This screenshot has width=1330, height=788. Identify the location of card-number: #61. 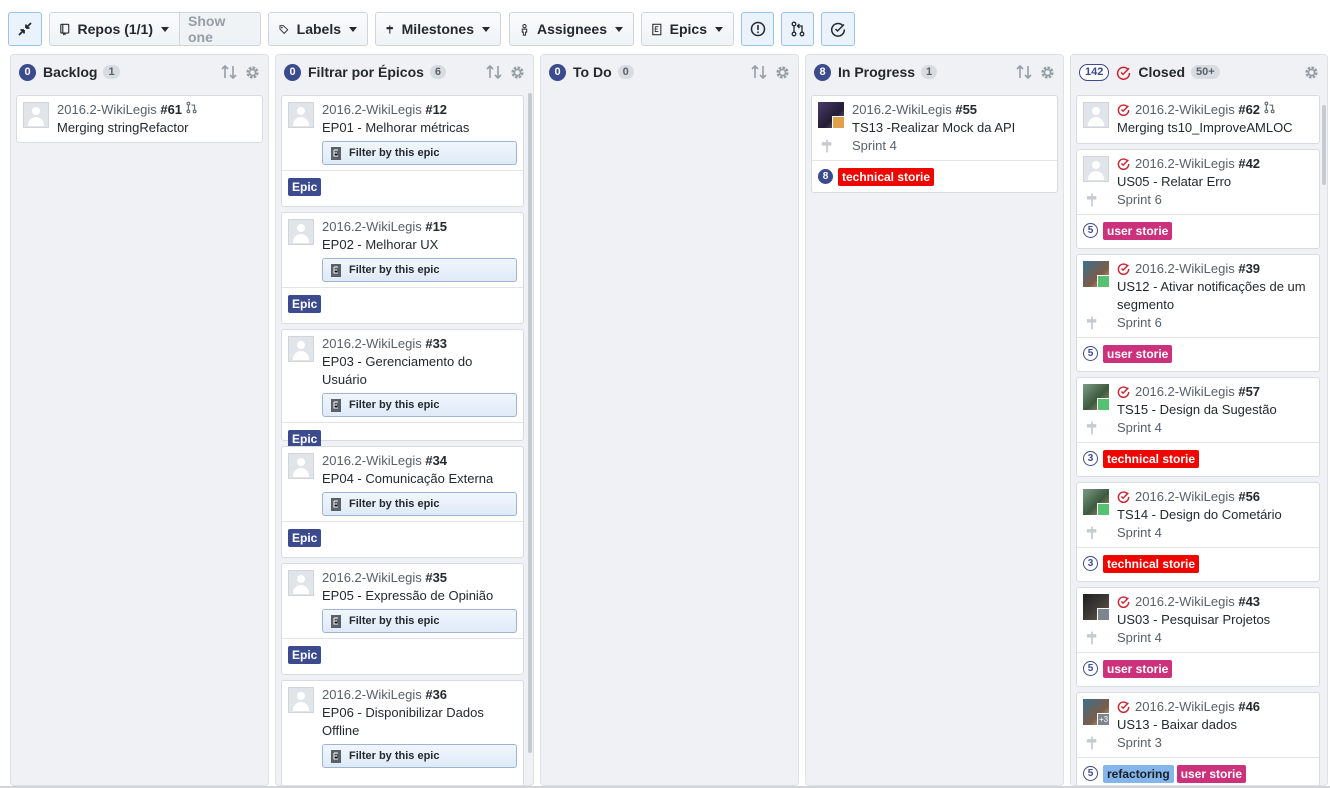
(171, 109).